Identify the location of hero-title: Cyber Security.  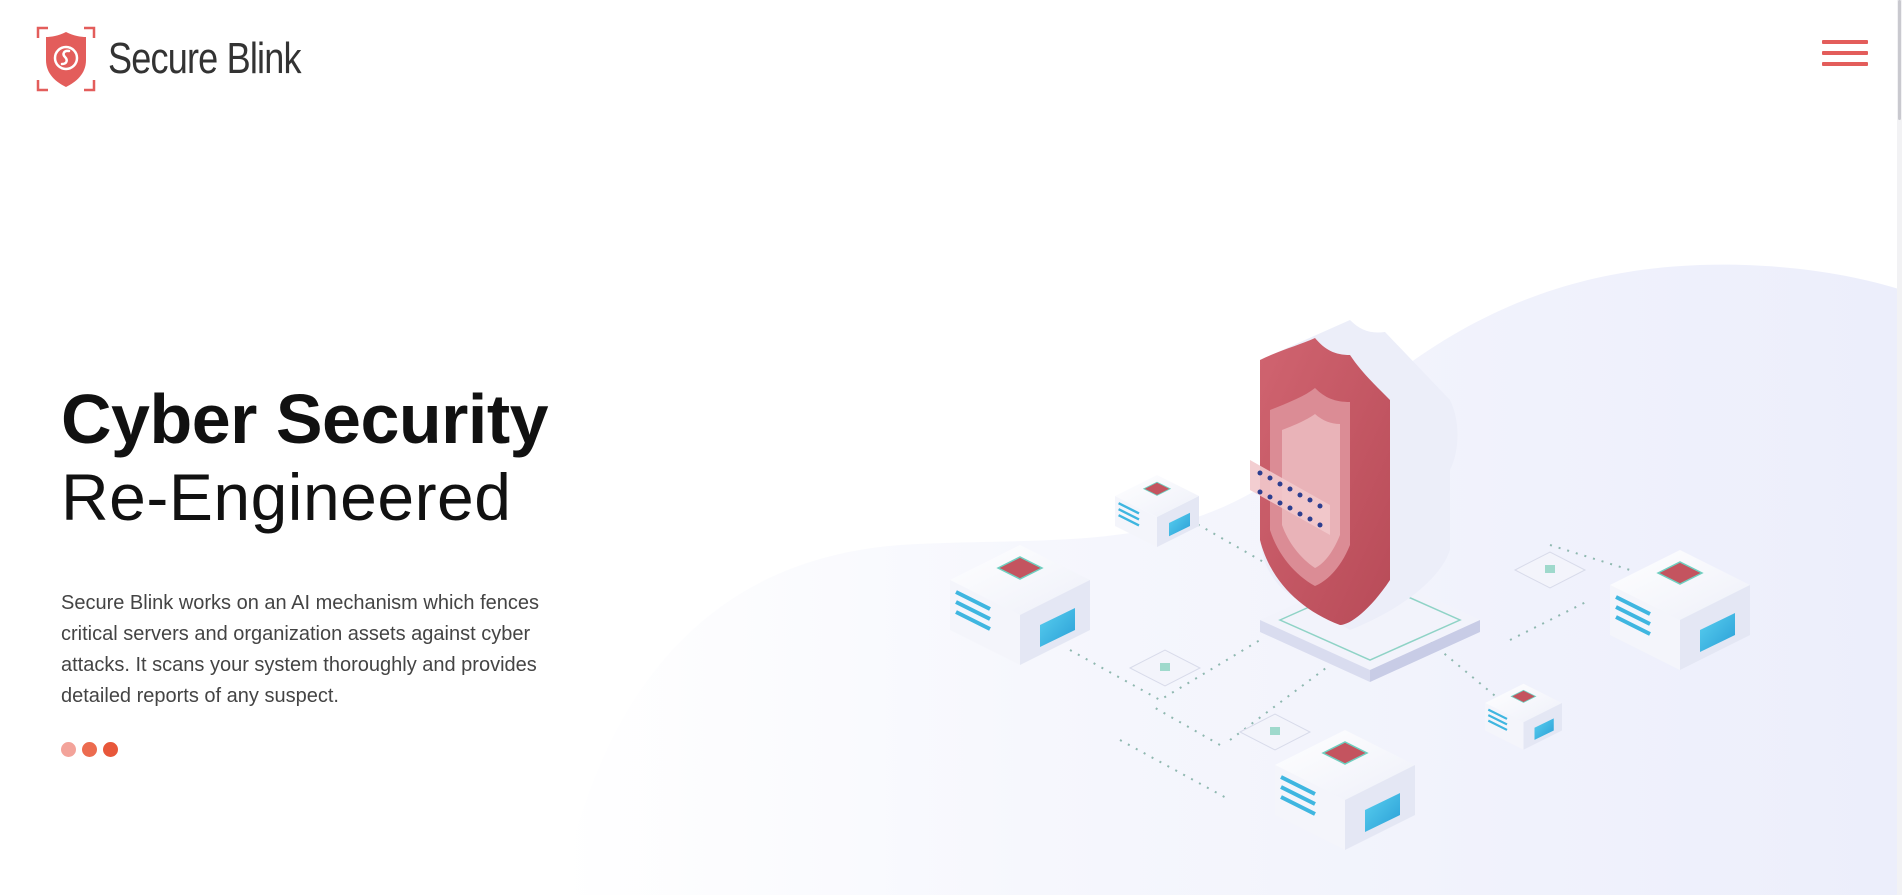
(305, 419).